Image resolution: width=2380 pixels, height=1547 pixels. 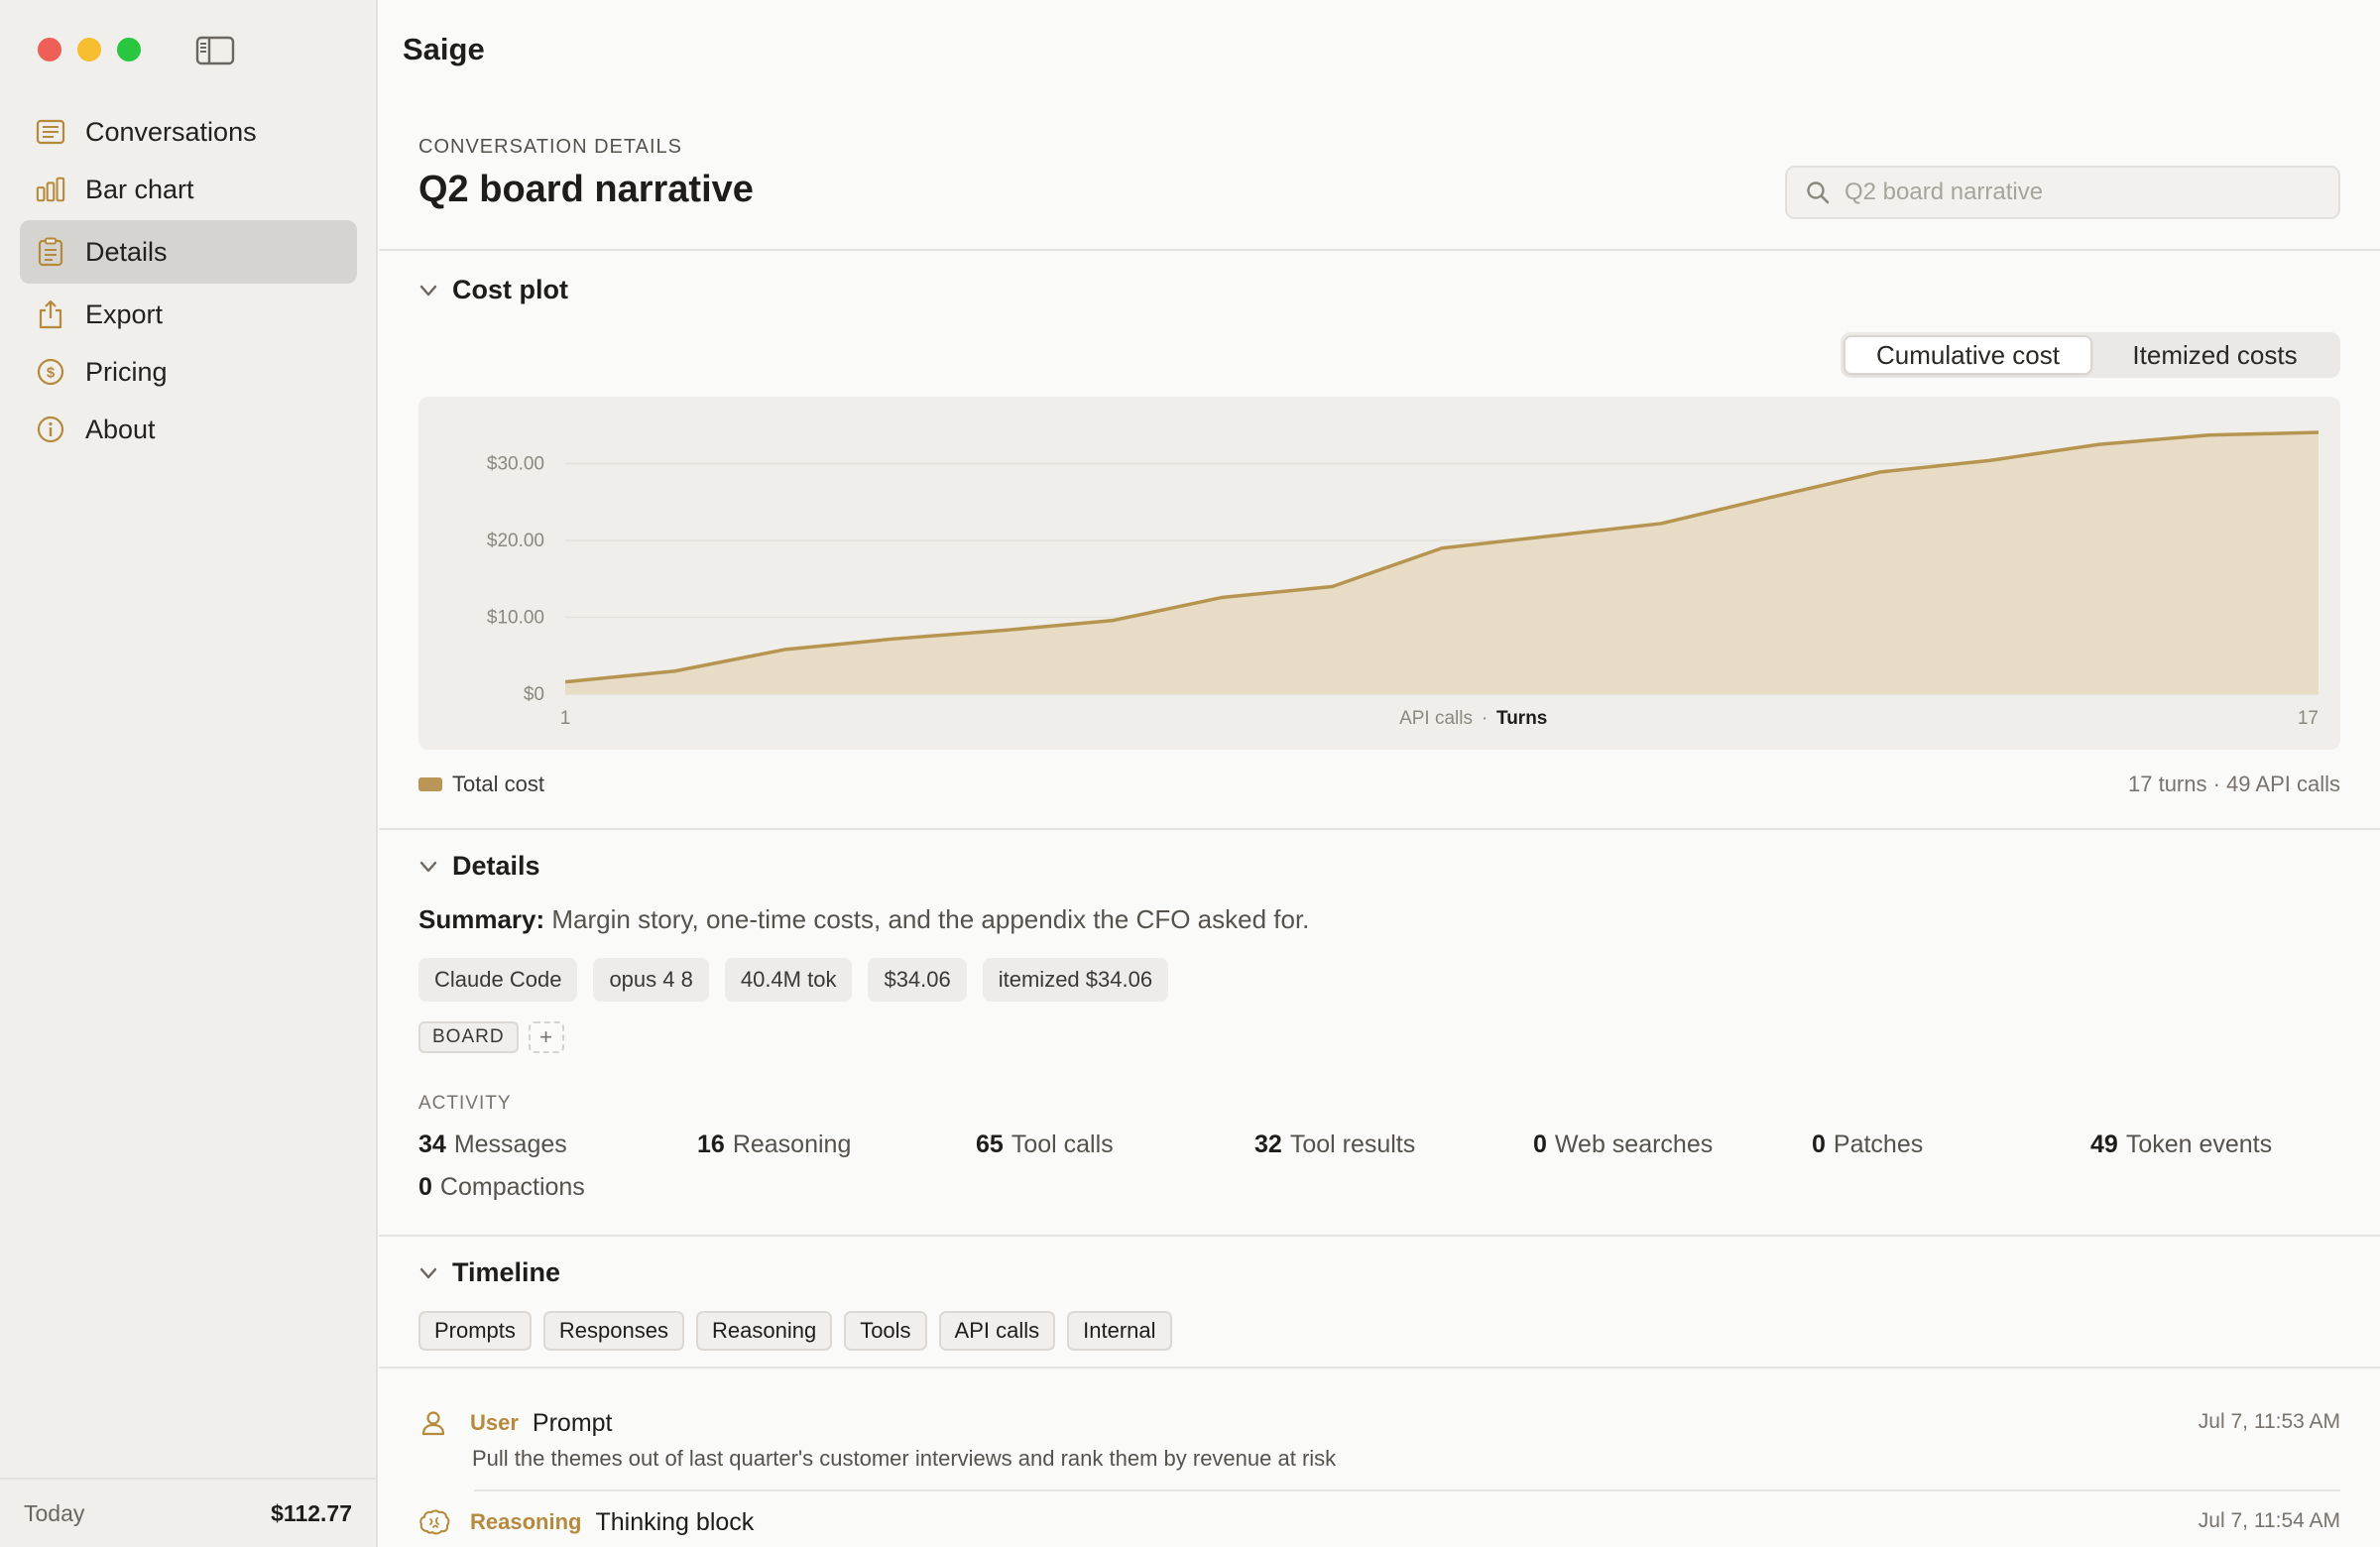 What do you see at coordinates (171, 131) in the screenshot?
I see `sidebar-item-label: Conversations` at bounding box center [171, 131].